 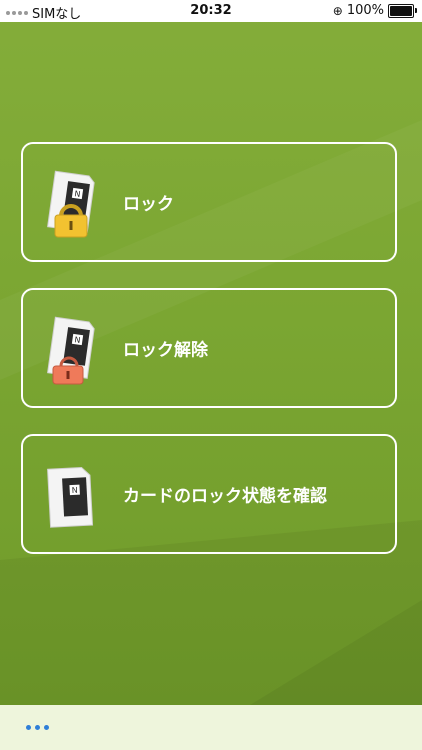 What do you see at coordinates (209, 348) in the screenshot?
I see `unlock-button: N ロック解除` at bounding box center [209, 348].